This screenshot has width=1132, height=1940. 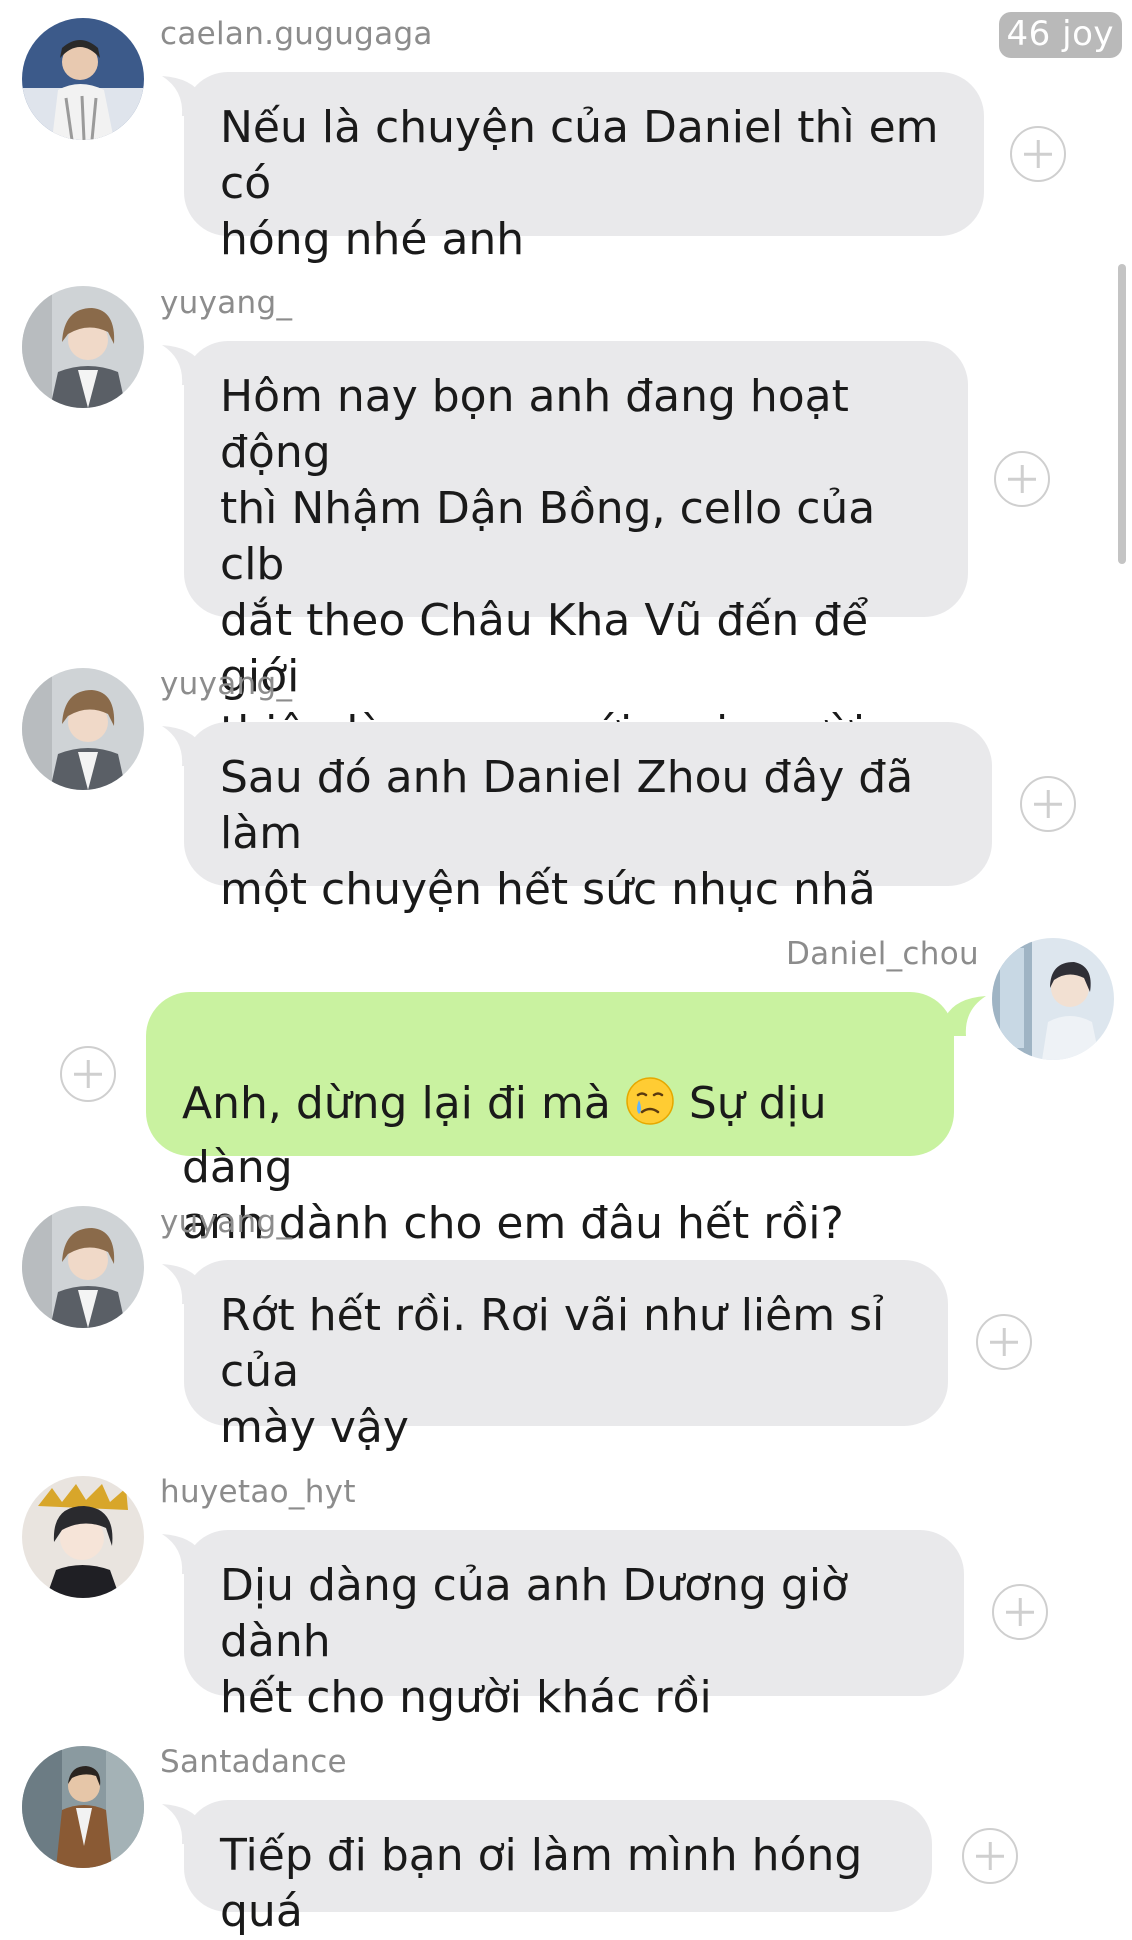 I want to click on message-text: Anh, dừng lại đi mà, so click(x=403, y=1103).